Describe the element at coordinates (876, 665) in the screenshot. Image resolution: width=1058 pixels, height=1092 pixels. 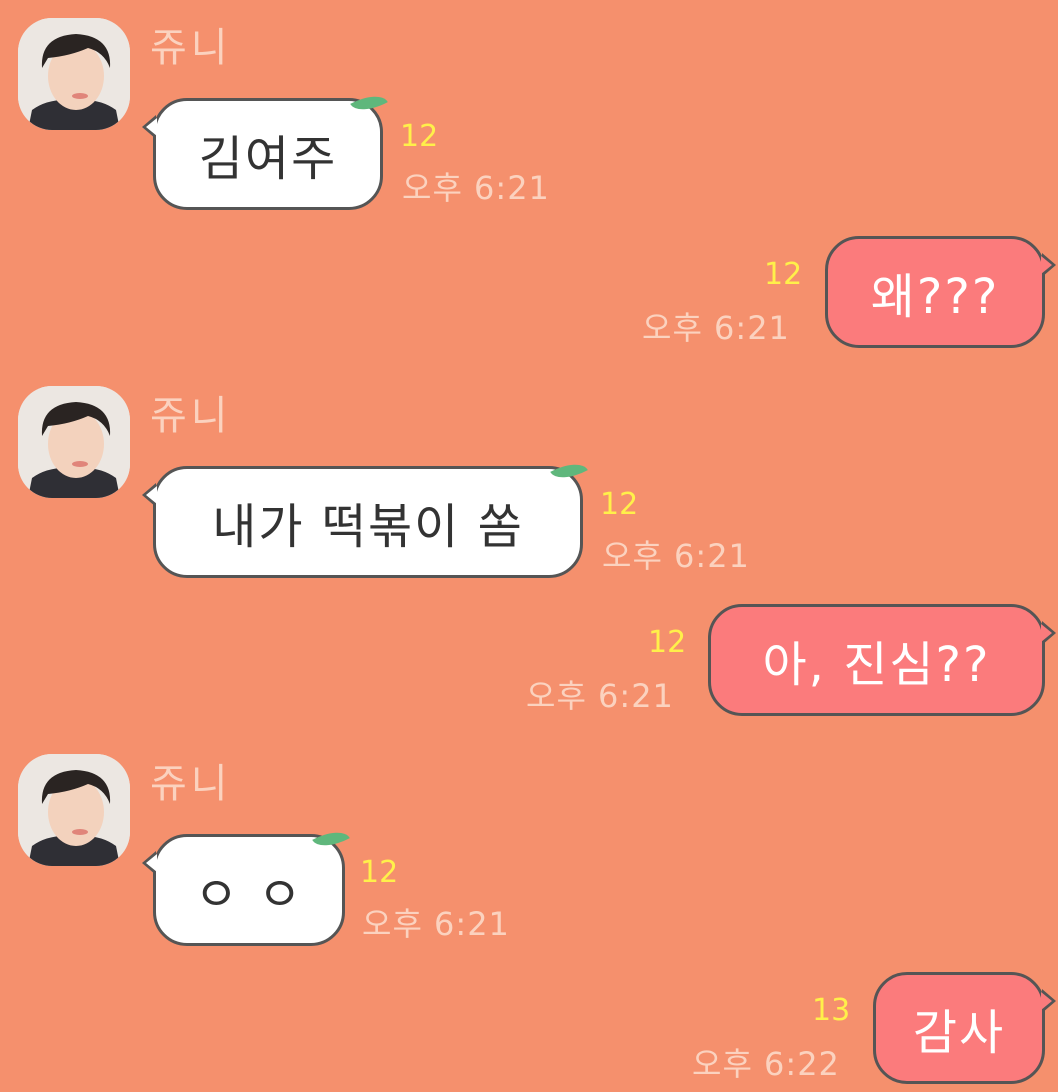
I see `message-text: 아, 진심??` at that location.